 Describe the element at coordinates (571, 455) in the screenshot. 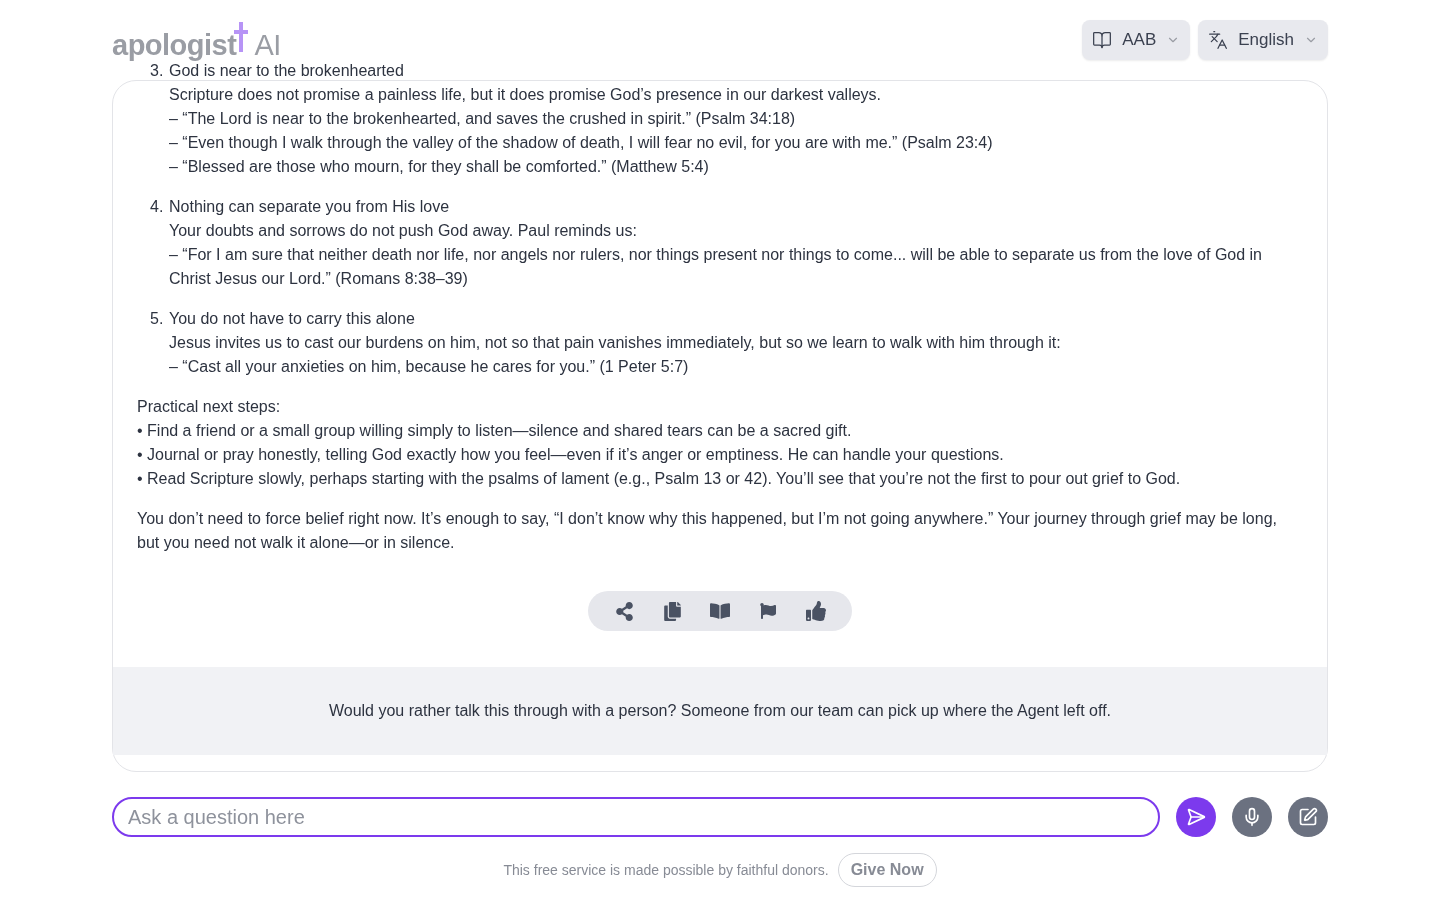

I see `step-item: • Journal or pray honestly, telling God exactly how you feel—even if it’s anger or emptiness. He can handle your questions.` at that location.